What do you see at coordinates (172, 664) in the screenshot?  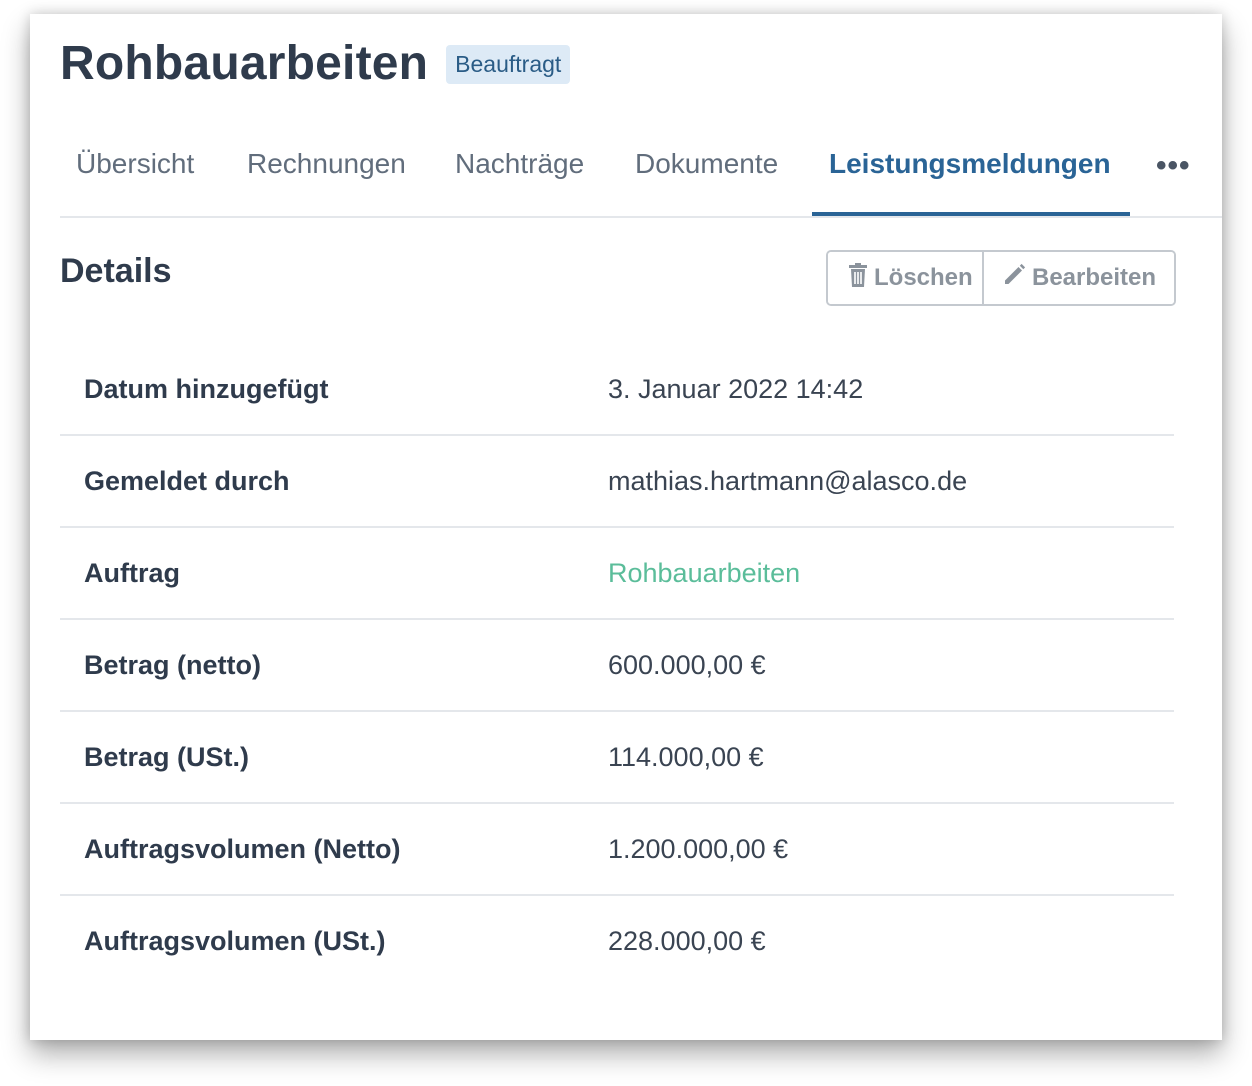 I see `detail-label: Betrag (netto)` at bounding box center [172, 664].